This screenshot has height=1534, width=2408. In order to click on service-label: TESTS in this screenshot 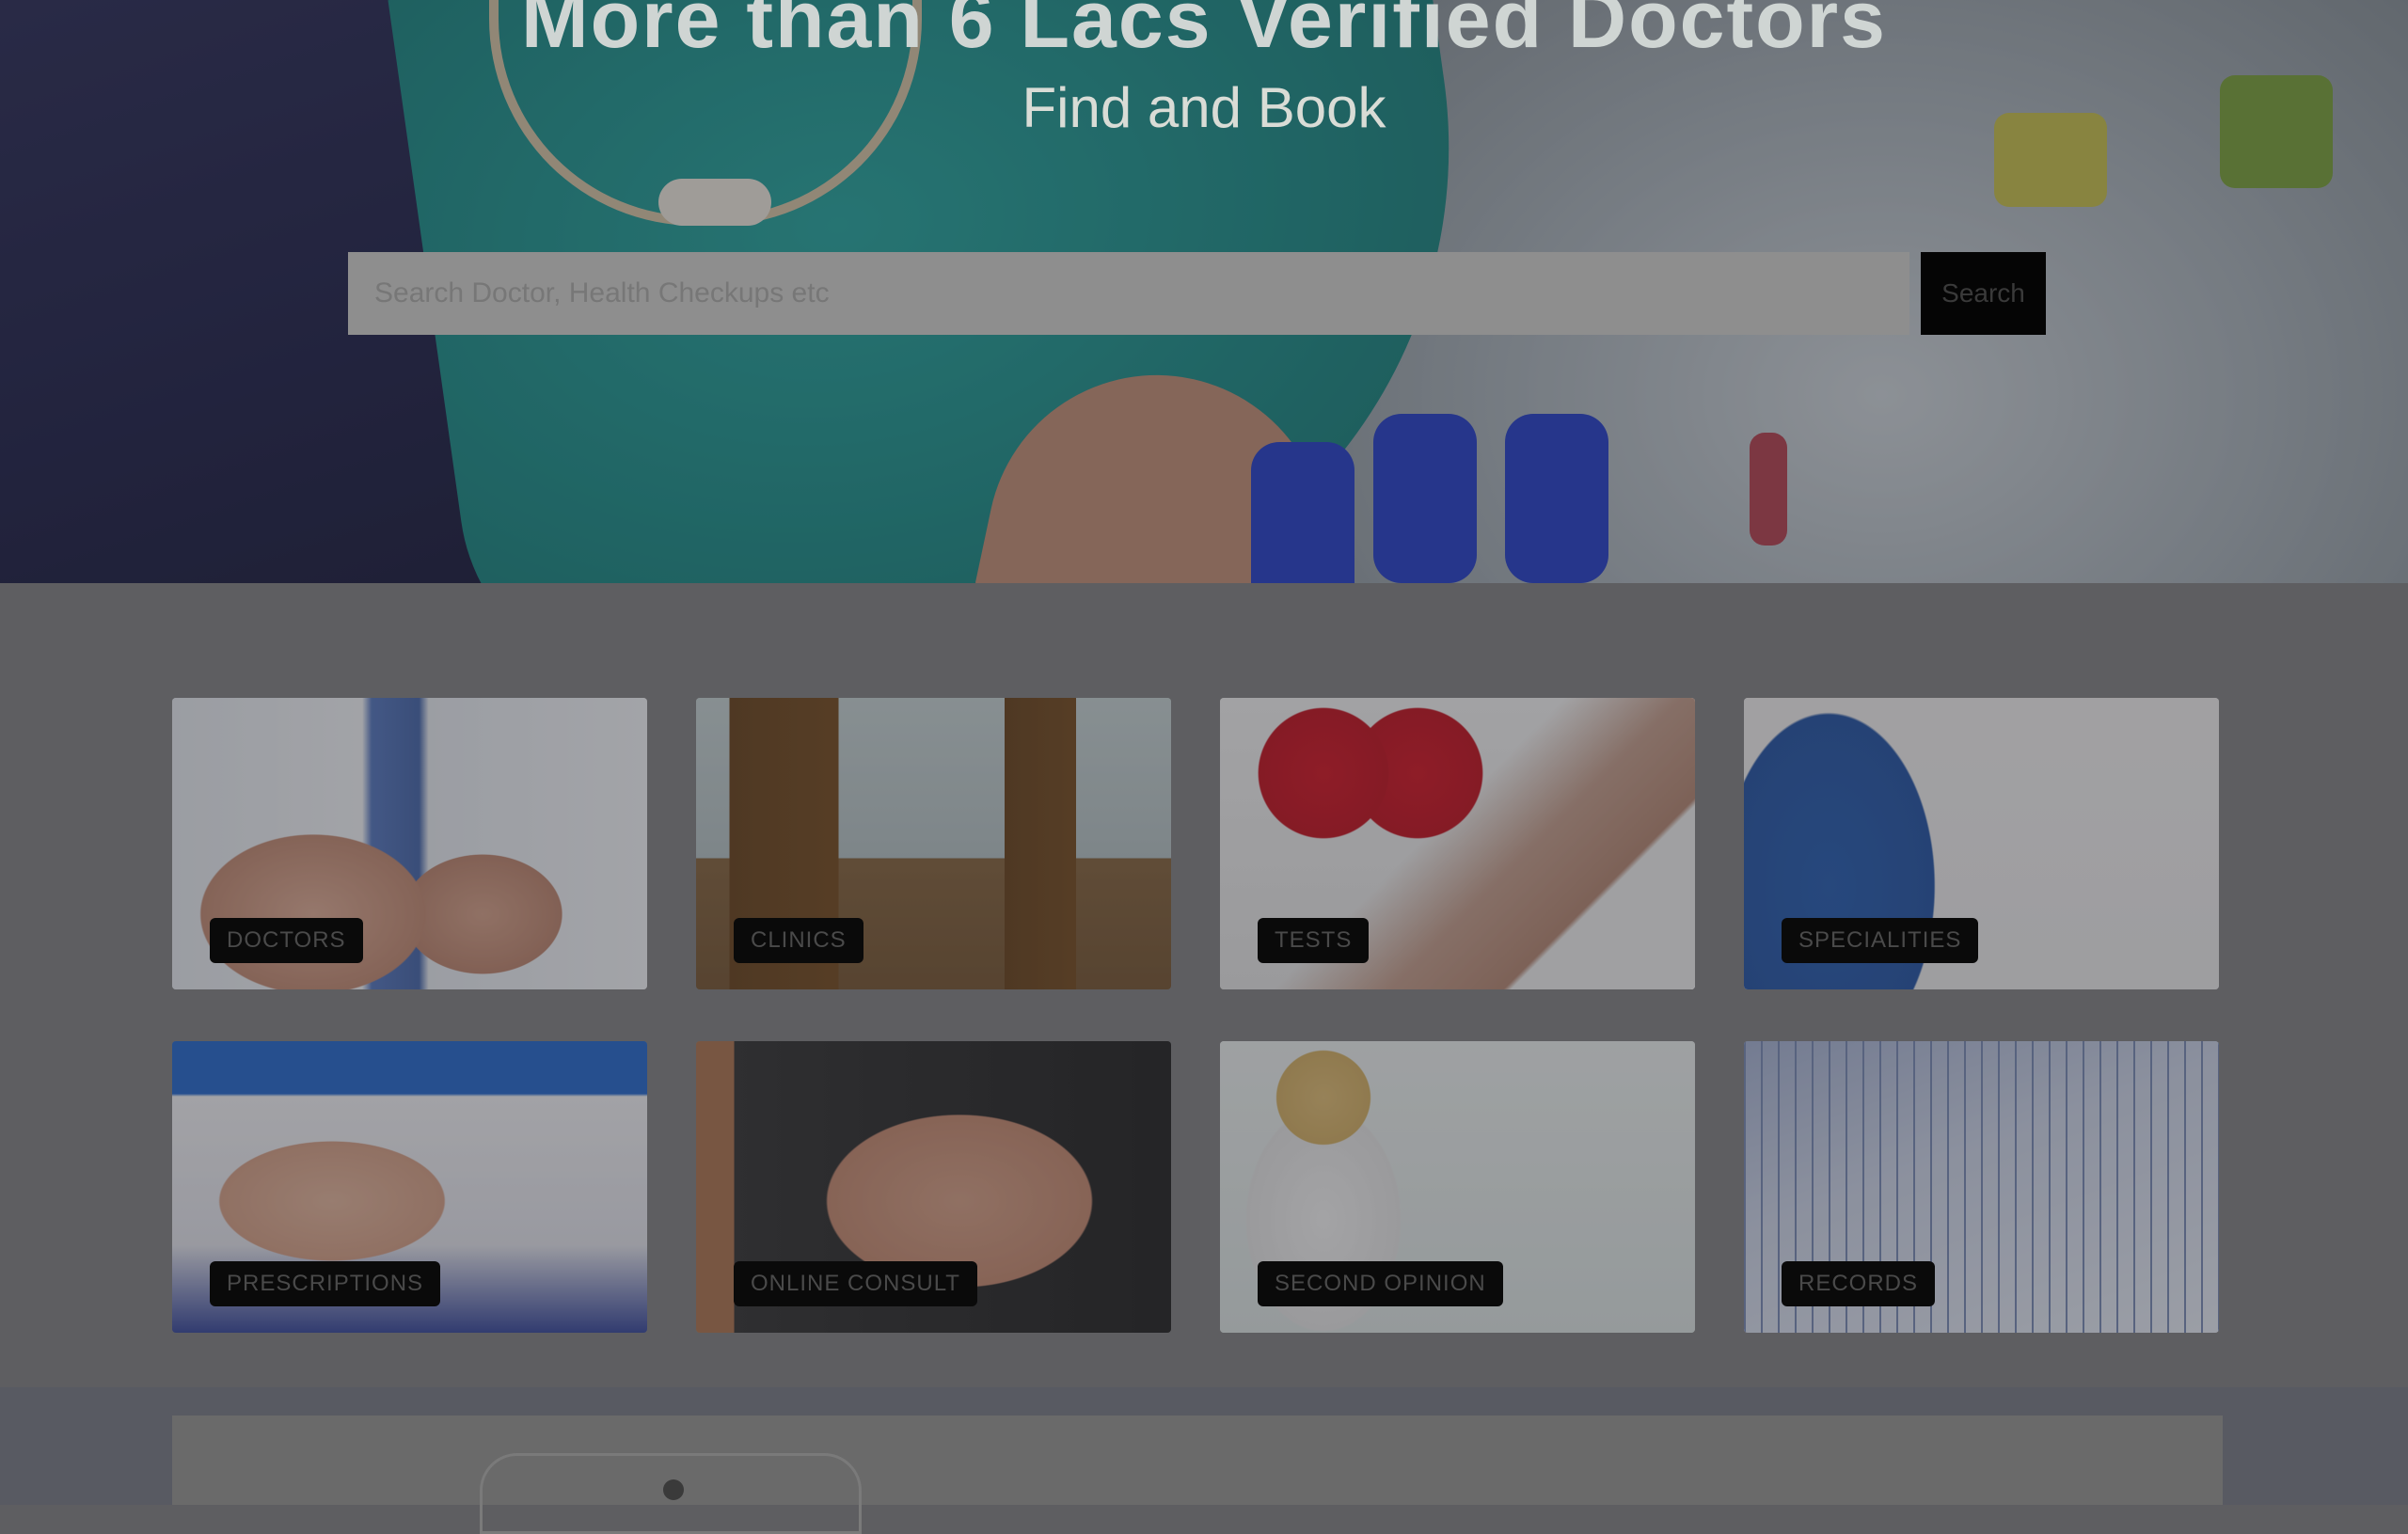, I will do `click(1314, 940)`.